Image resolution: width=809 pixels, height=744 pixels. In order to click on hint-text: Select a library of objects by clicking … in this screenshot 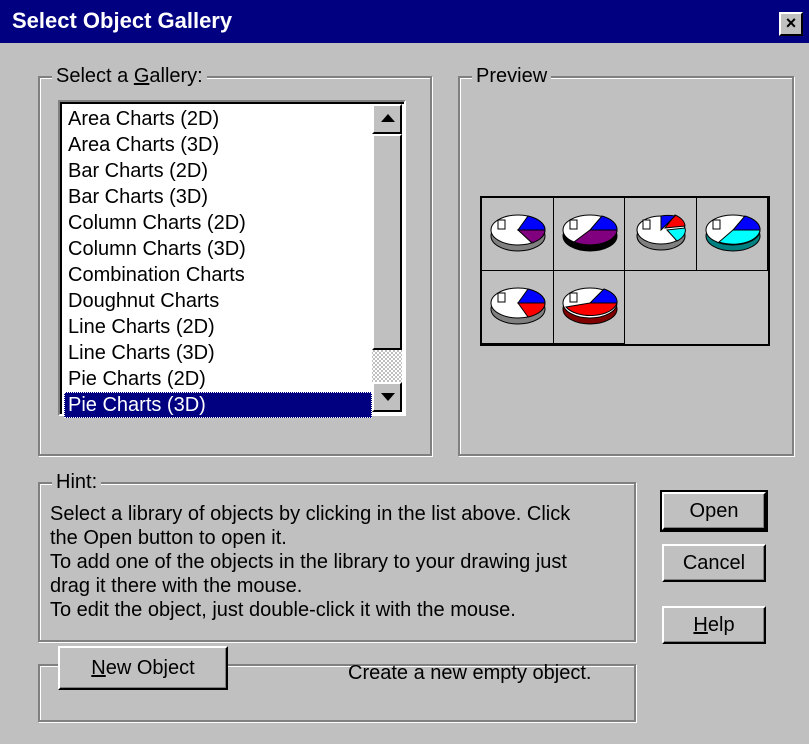, I will do `click(330, 562)`.